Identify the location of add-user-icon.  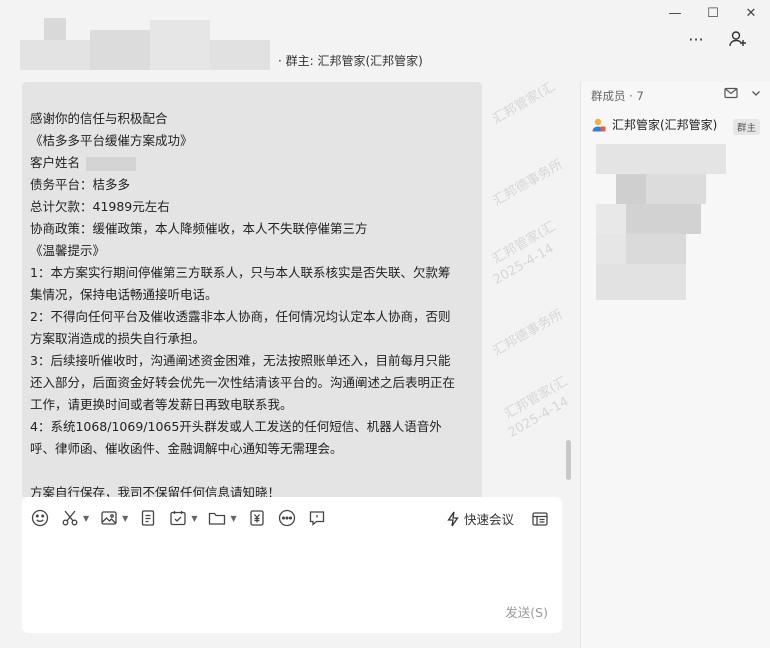
(737, 39).